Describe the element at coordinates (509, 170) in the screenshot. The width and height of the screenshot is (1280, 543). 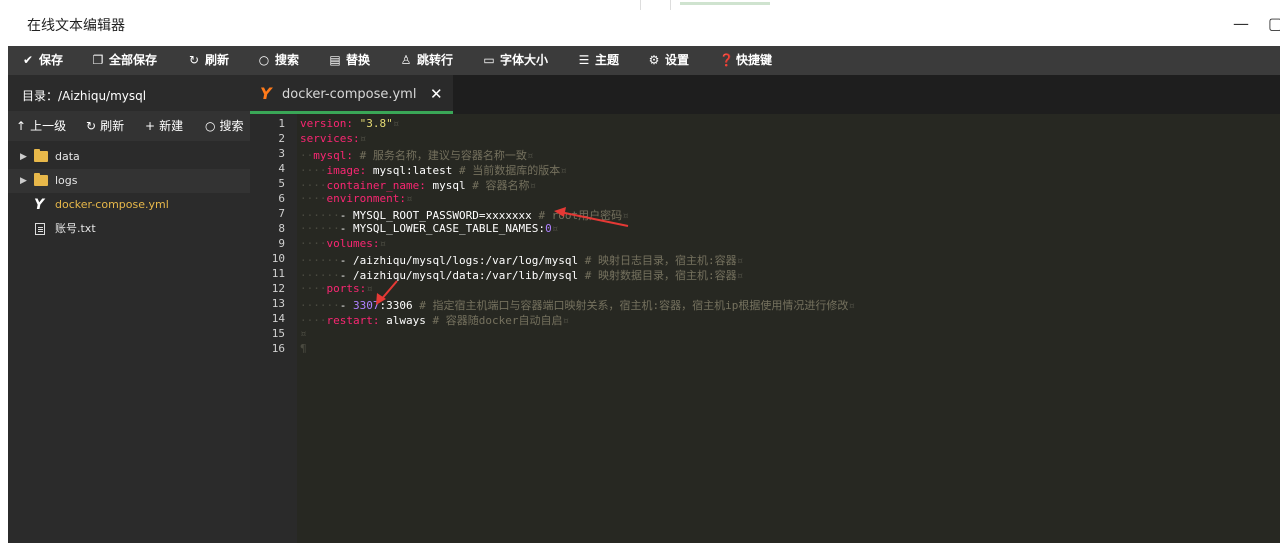
I see `yaml-comment: # 当前数据库的版本` at that location.